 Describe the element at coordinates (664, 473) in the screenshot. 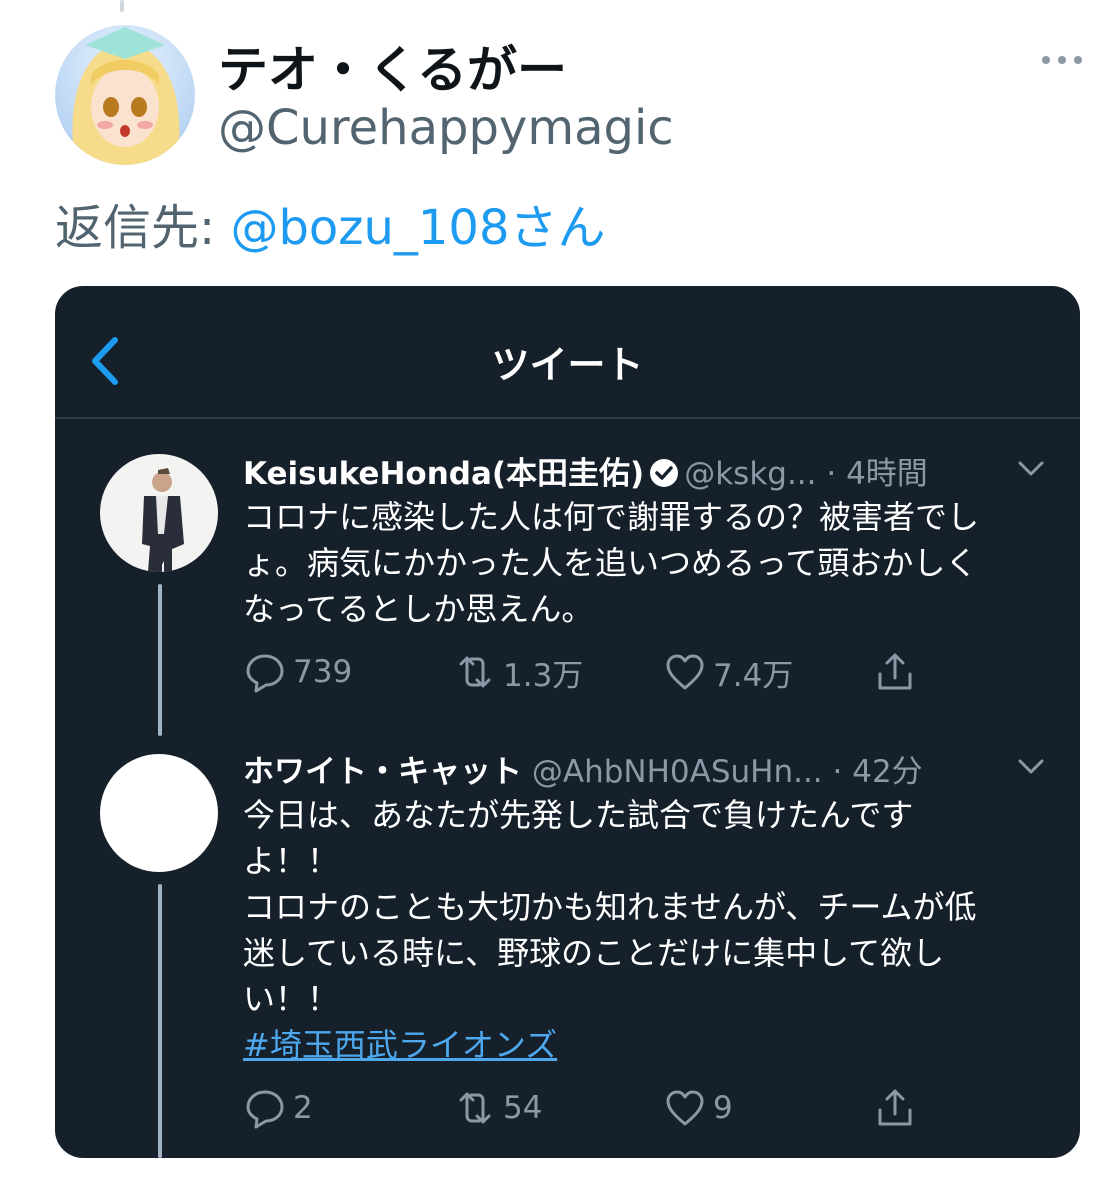

I see `verified-badge-icon` at that location.